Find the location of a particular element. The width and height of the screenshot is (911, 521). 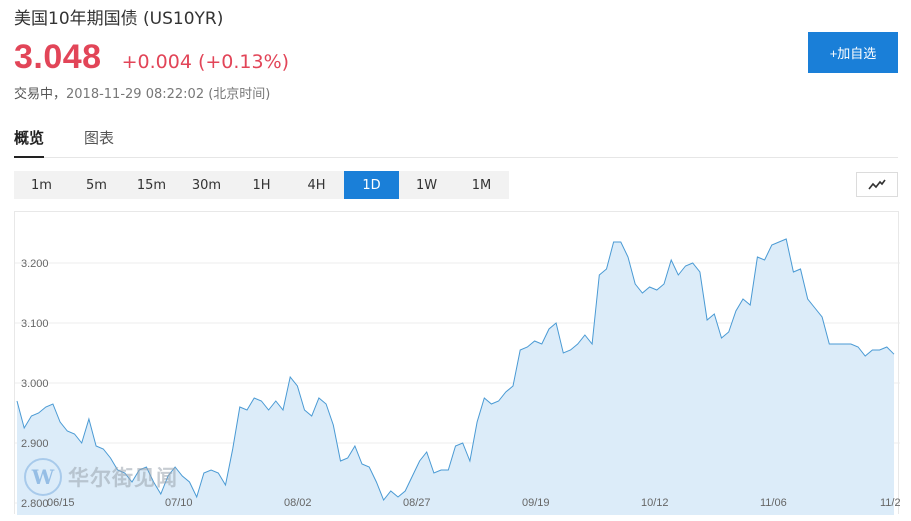

tab-overview: 概览 is located at coordinates (29, 139).